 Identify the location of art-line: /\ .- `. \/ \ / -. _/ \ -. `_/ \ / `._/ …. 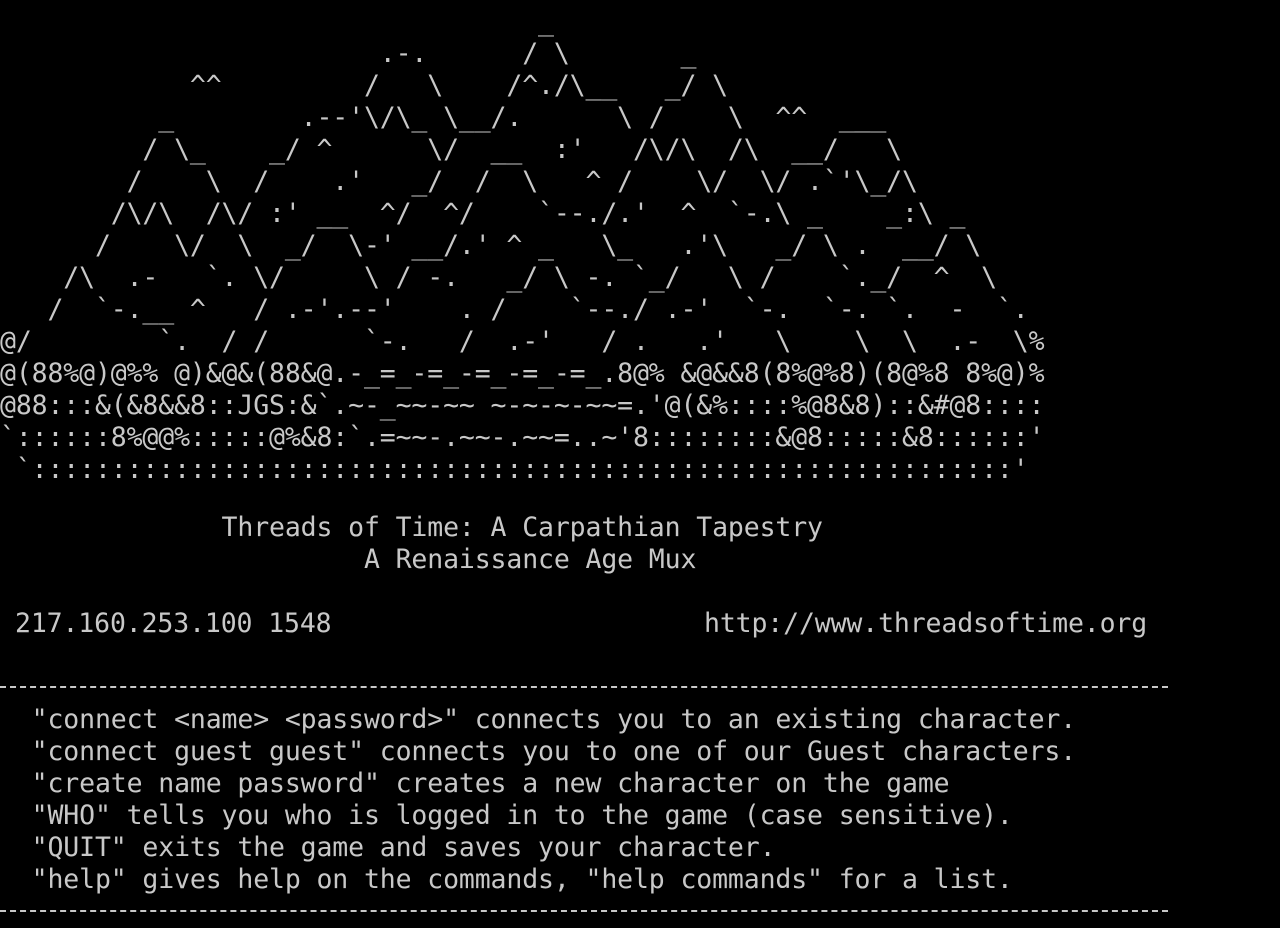
(498, 277).